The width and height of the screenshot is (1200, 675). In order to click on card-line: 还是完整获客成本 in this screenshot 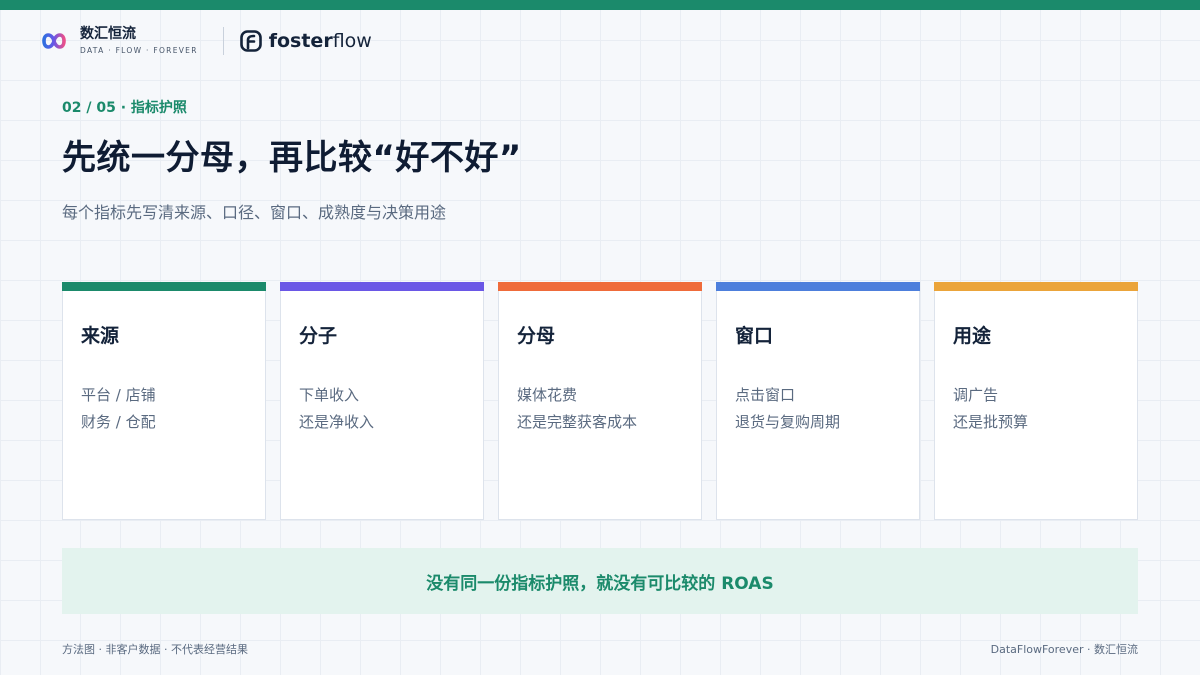, I will do `click(577, 422)`.